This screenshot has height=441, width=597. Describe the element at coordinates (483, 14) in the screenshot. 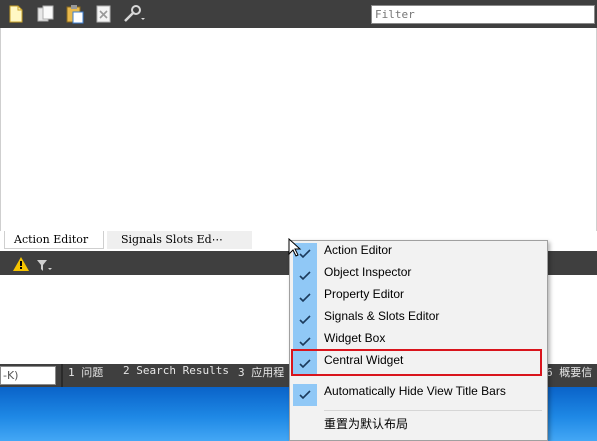

I see `filter-input` at that location.